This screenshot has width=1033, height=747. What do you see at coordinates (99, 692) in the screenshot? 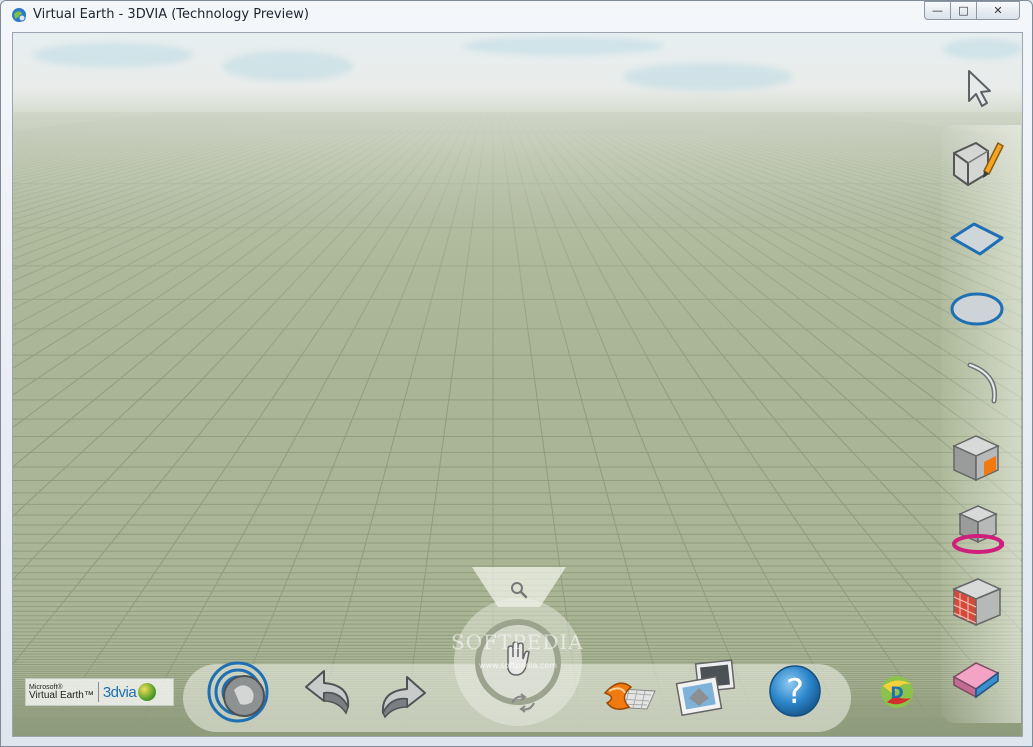
I see `virtual-earth-3dvia-logo: Microsoft® Virtual Earth™ 3dvia` at bounding box center [99, 692].